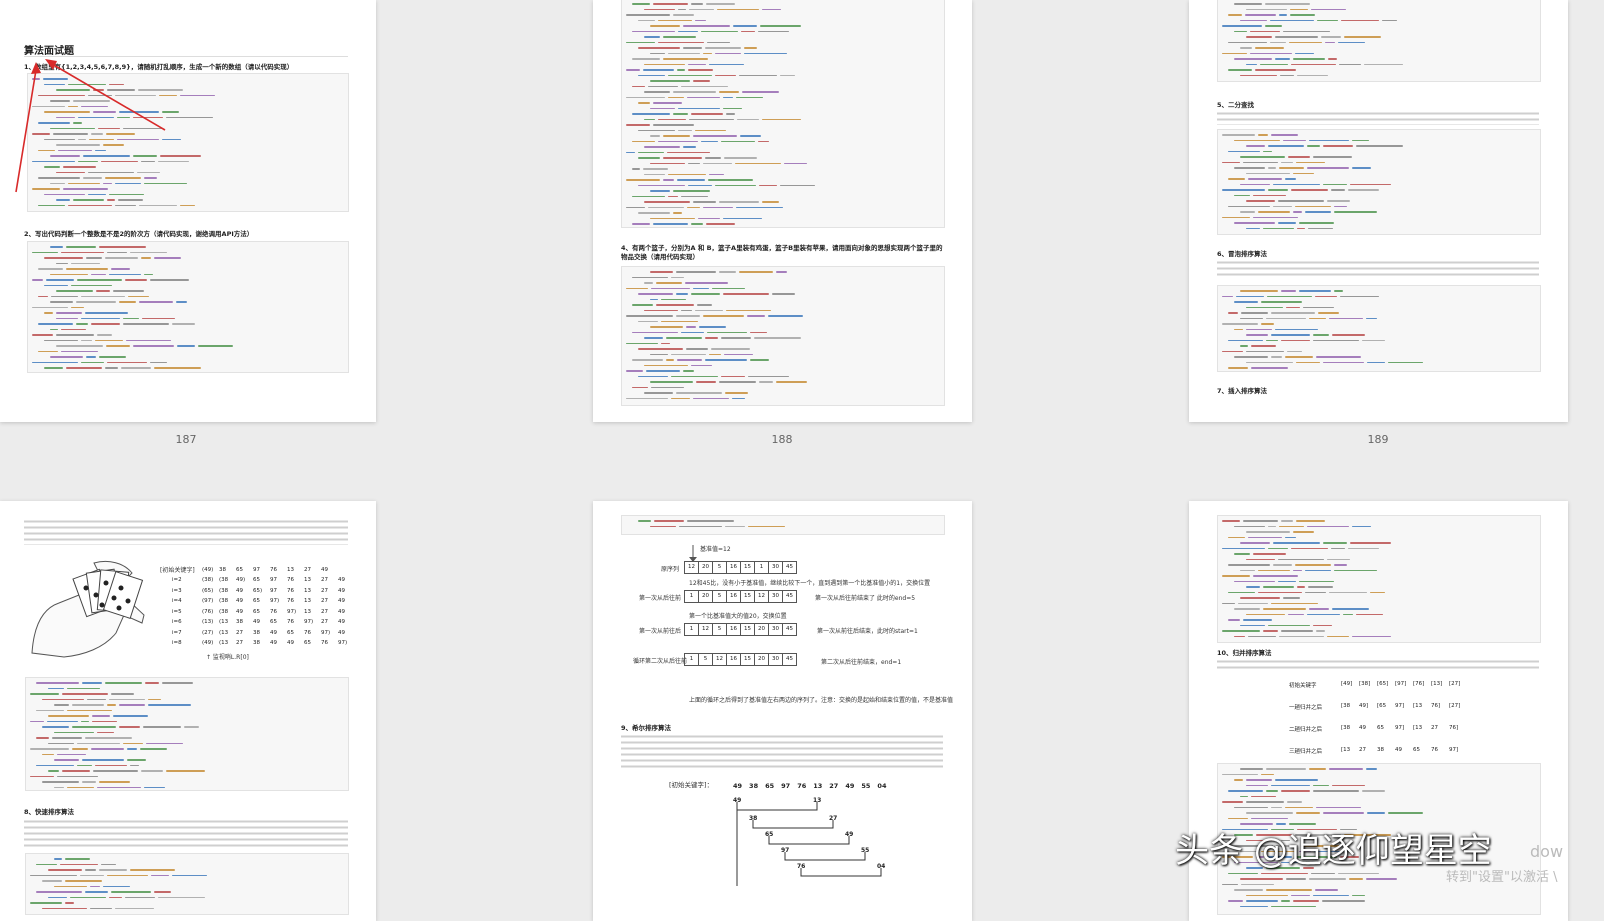 Image resolution: width=1604 pixels, height=921 pixels. Describe the element at coordinates (660, 661) in the screenshot. I see `row3-label: 循环第二次从后往前` at that location.